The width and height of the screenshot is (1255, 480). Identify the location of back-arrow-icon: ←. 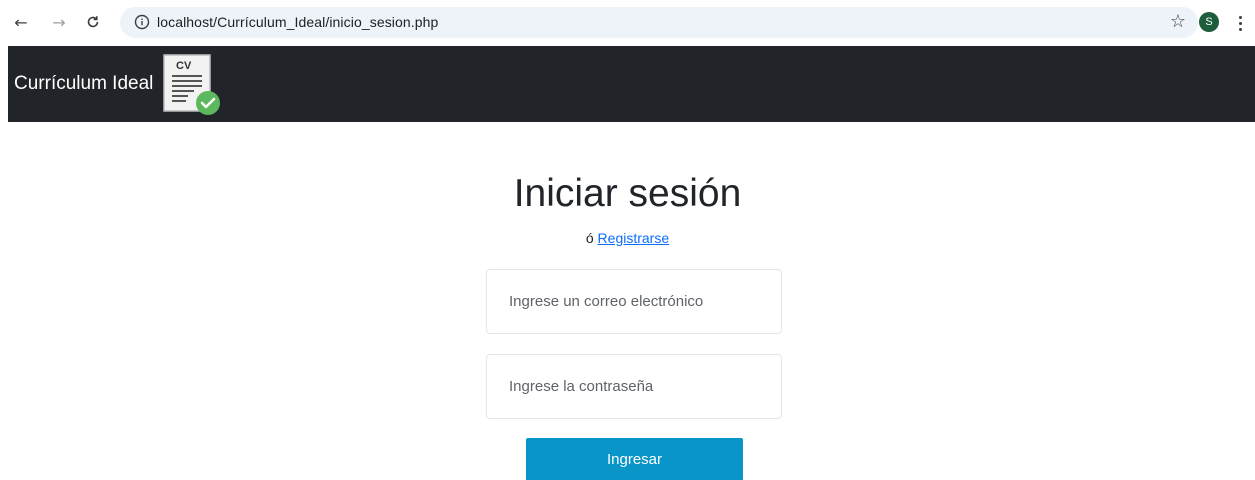
(21, 22).